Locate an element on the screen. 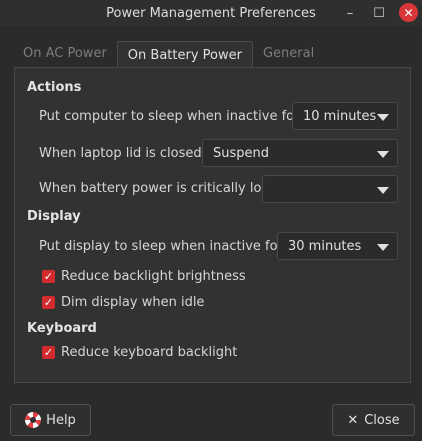 This screenshot has height=441, width=422. help-button: Help is located at coordinates (50, 420).